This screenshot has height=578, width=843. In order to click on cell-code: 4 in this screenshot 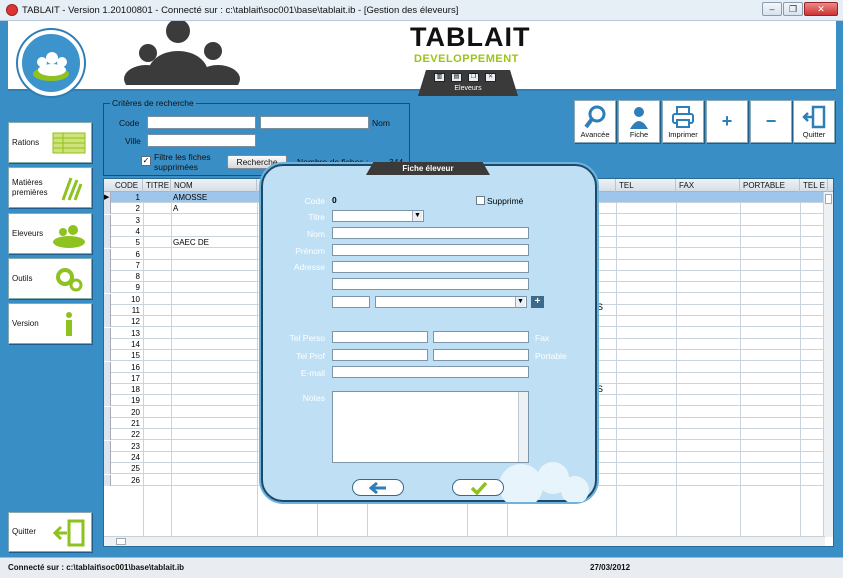, I will do `click(137, 231)`.